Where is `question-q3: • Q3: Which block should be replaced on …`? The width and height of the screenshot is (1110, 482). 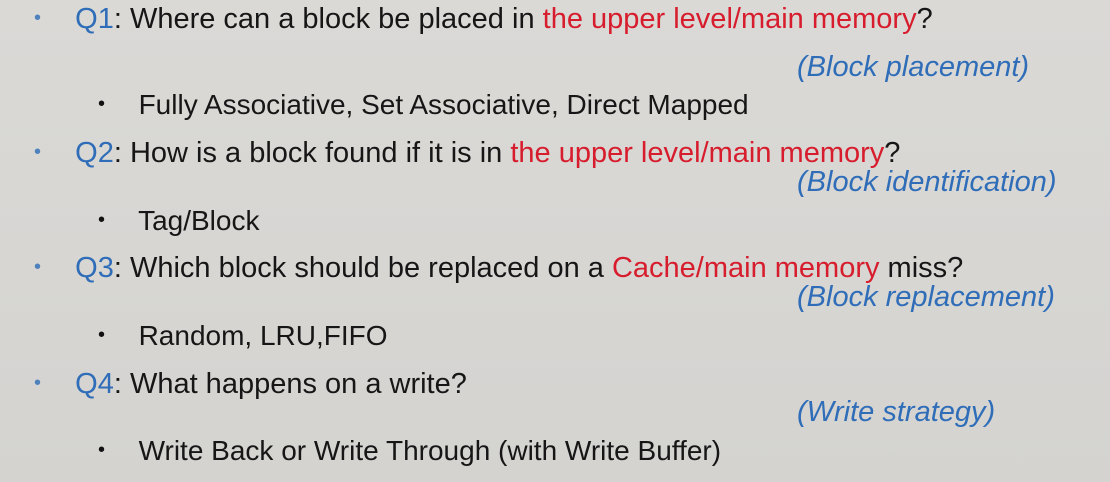
question-q3: • Q3: Which block should be replaced on … is located at coordinates (498, 268).